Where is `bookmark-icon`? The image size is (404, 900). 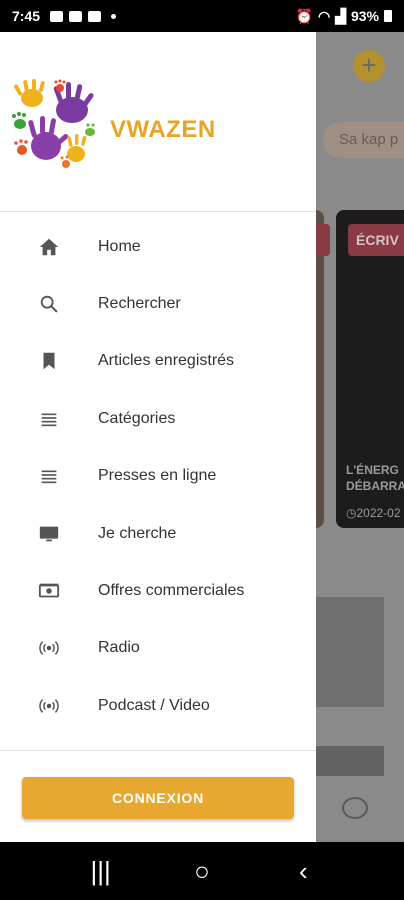
bookmark-icon is located at coordinates (49, 361).